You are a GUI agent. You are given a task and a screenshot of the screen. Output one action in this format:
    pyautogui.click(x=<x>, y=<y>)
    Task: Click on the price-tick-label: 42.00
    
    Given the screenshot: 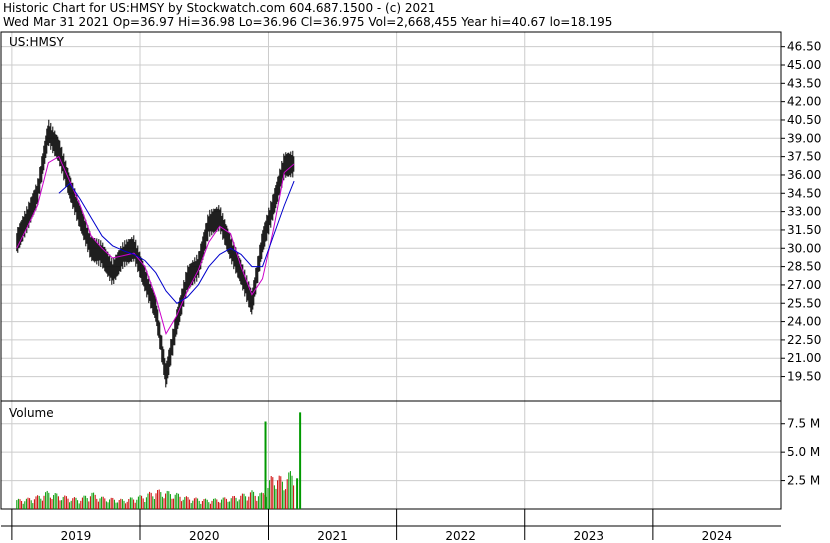 What is the action you would take?
    pyautogui.click(x=804, y=102)
    